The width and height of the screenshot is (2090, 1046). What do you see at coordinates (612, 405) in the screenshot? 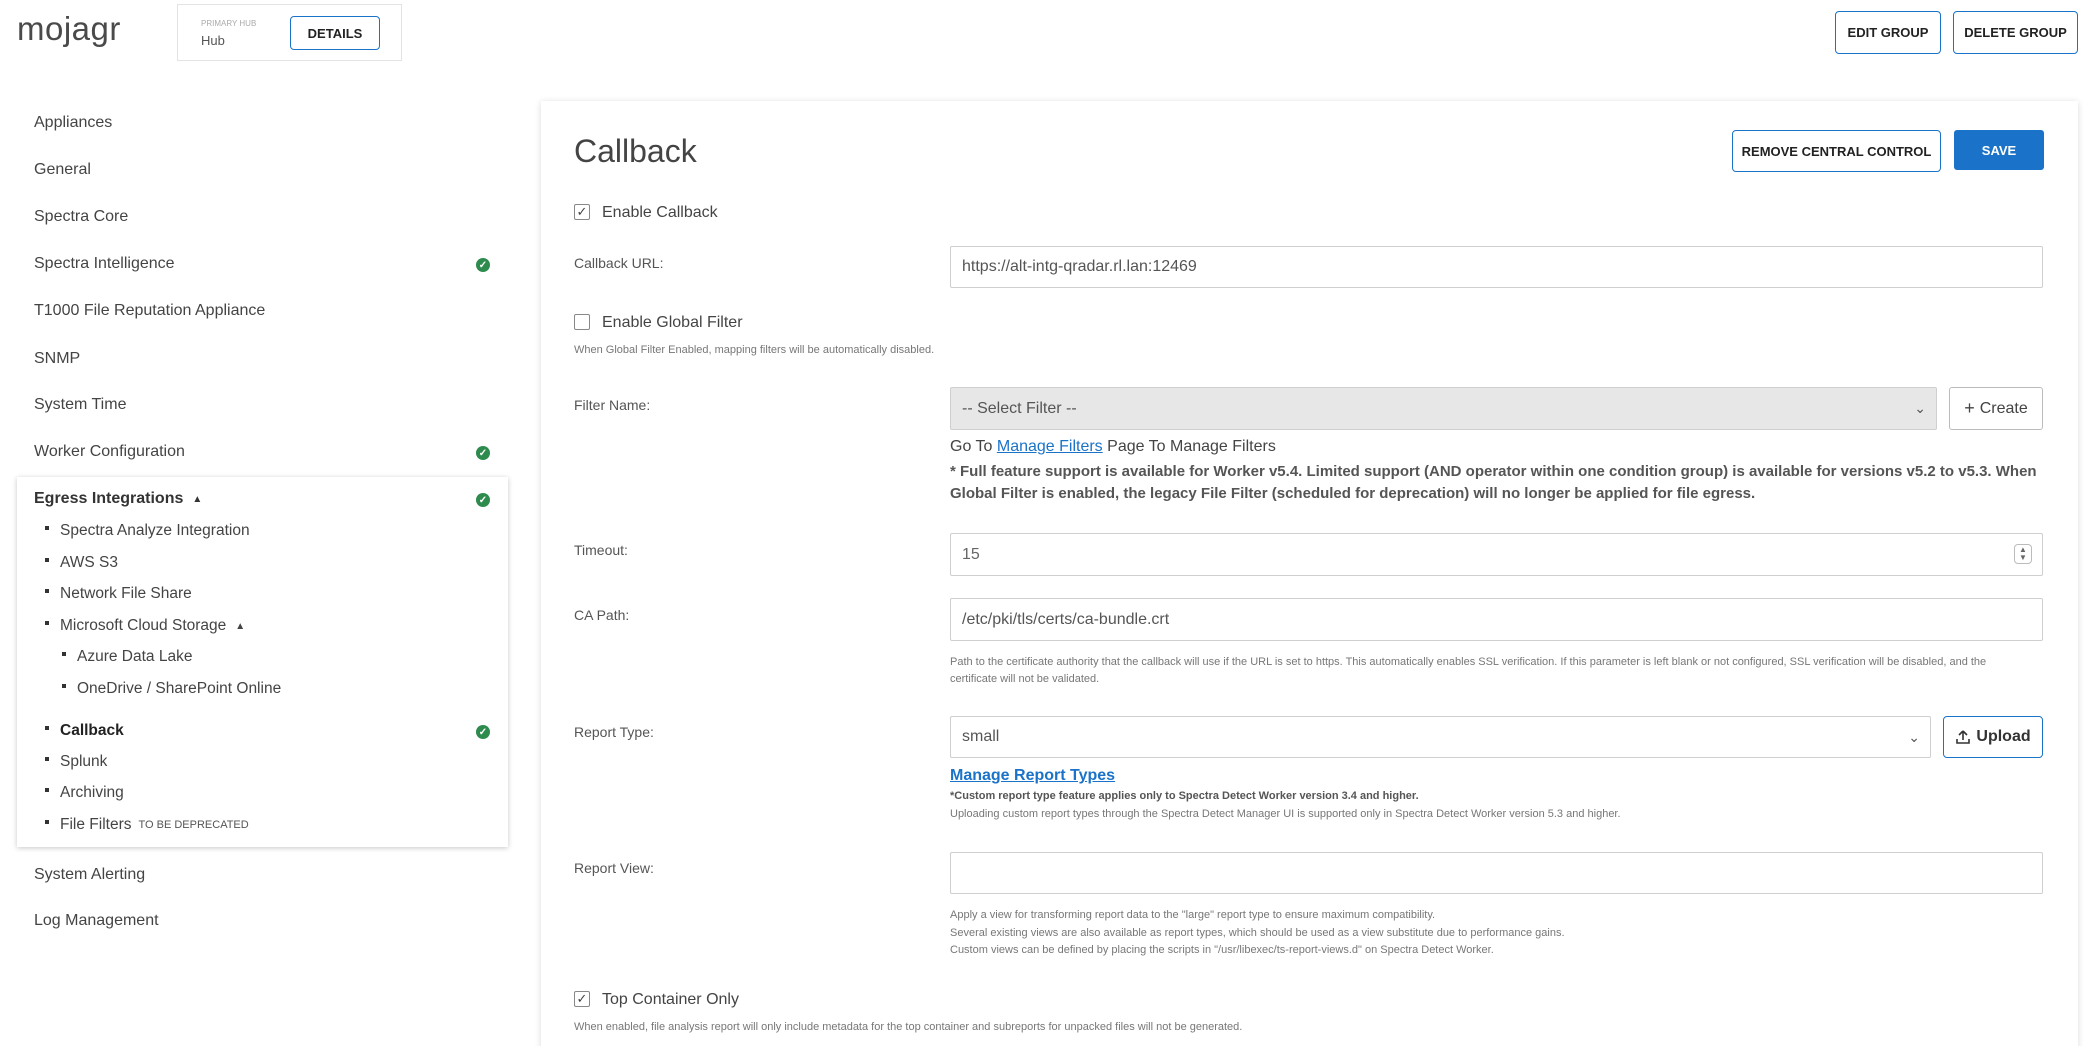
I see `filter-name-label: Filter Name:` at bounding box center [612, 405].